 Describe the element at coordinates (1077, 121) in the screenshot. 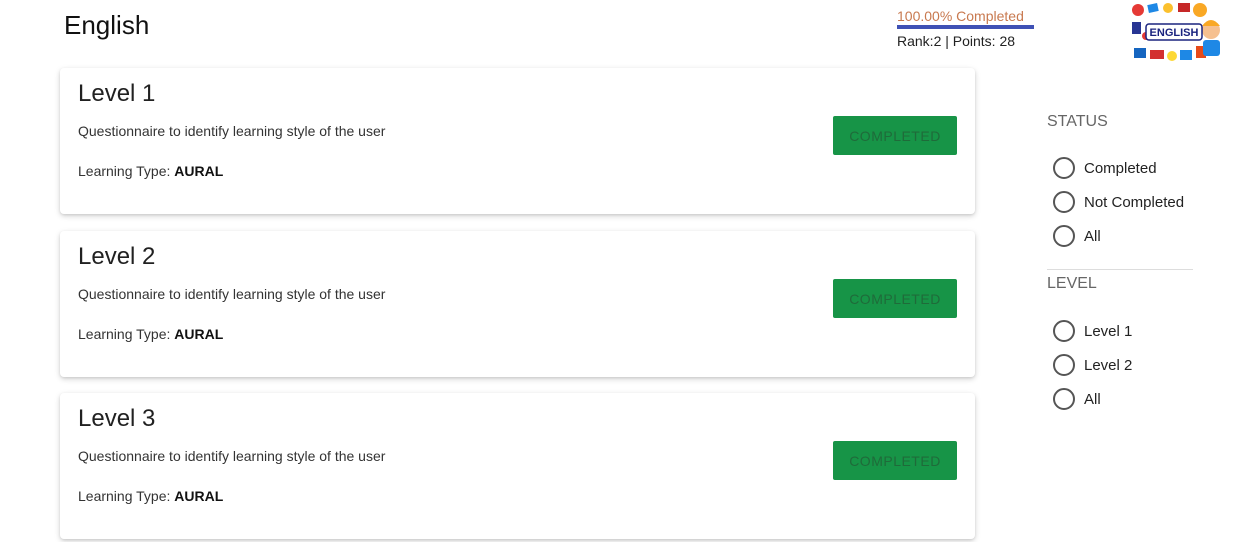

I see `status-filter-heading: STATUS` at that location.